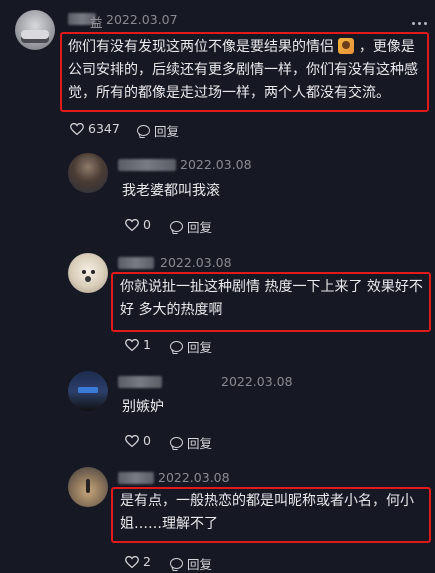  I want to click on comment-date: 2022.03.07, so click(142, 19).